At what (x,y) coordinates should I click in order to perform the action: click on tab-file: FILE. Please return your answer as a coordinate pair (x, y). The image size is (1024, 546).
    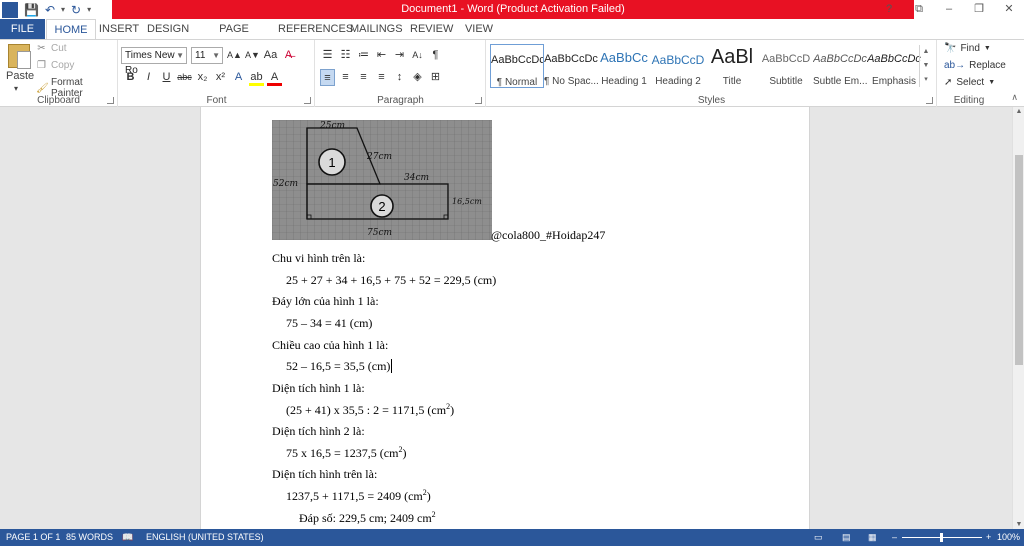
    Looking at the image, I should click on (22, 29).